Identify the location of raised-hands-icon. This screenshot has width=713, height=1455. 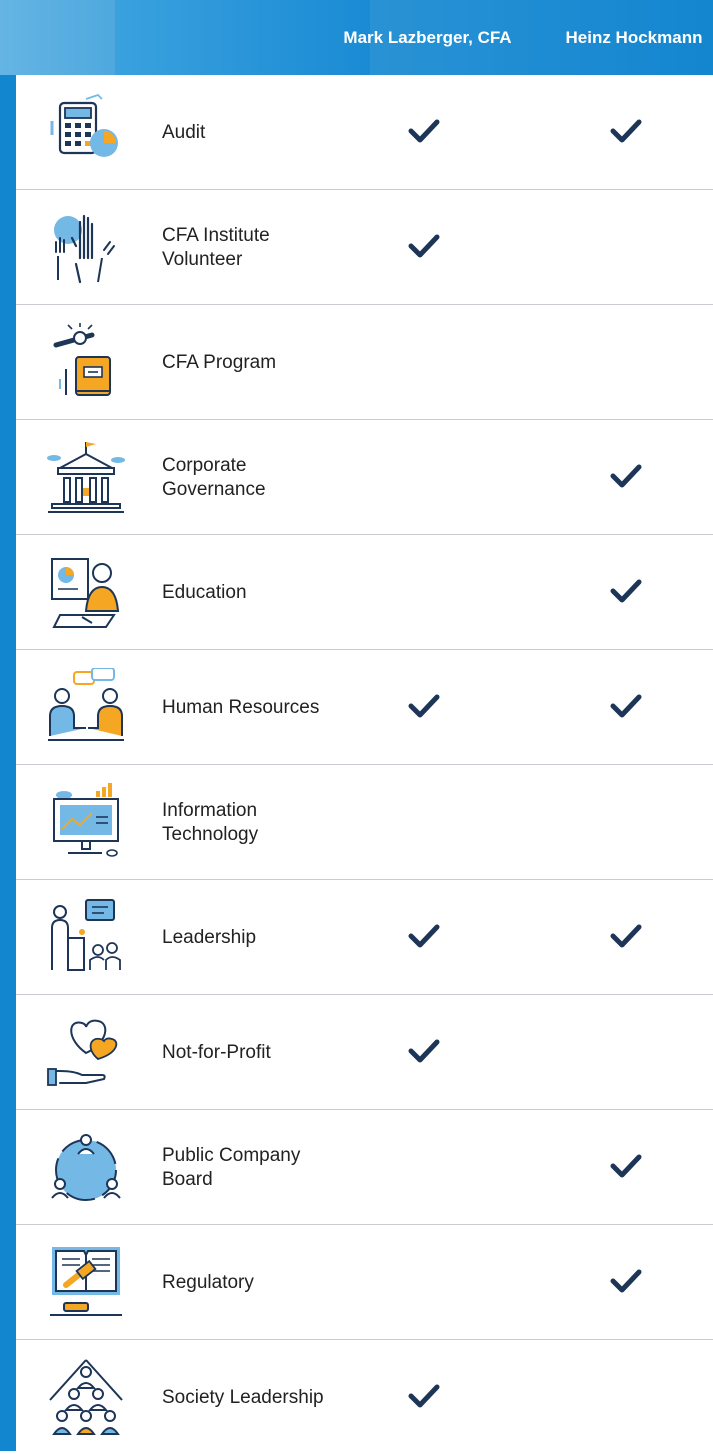
(86, 248).